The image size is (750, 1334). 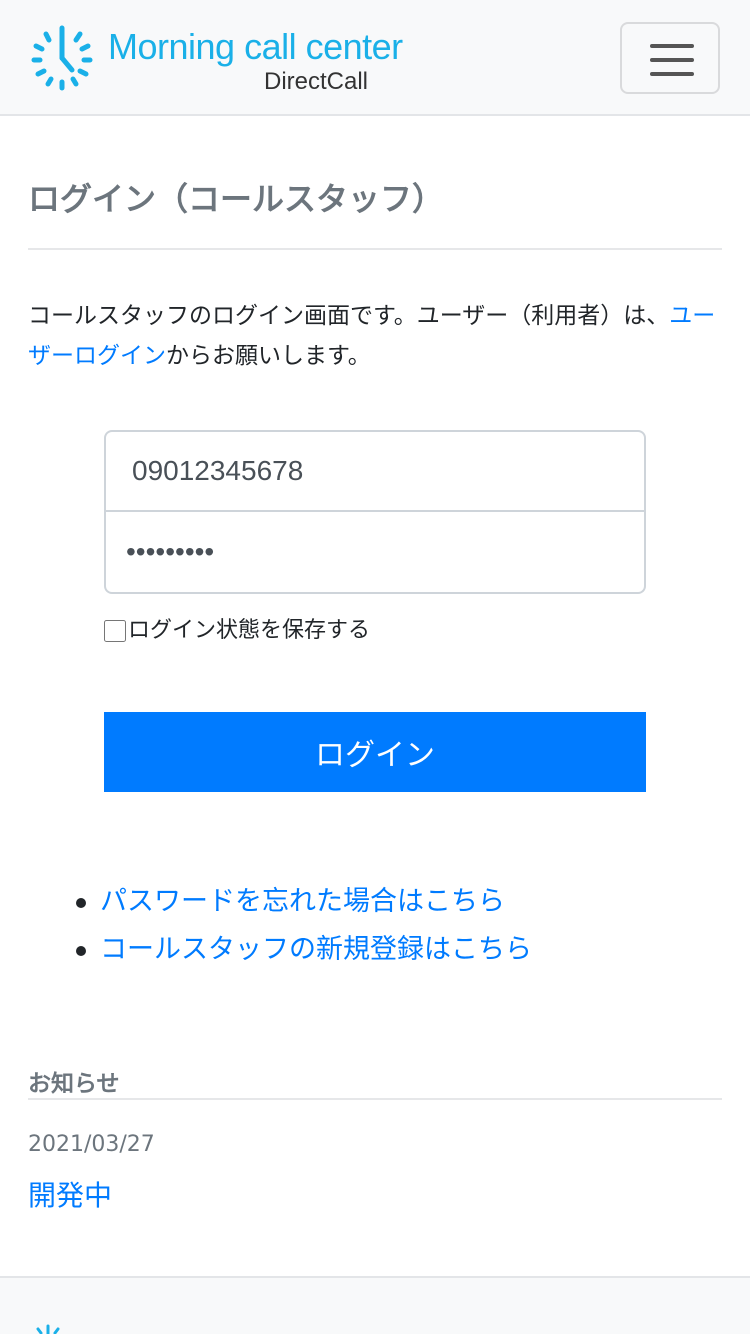 I want to click on notices-heading: お知らせ, so click(x=74, y=1084).